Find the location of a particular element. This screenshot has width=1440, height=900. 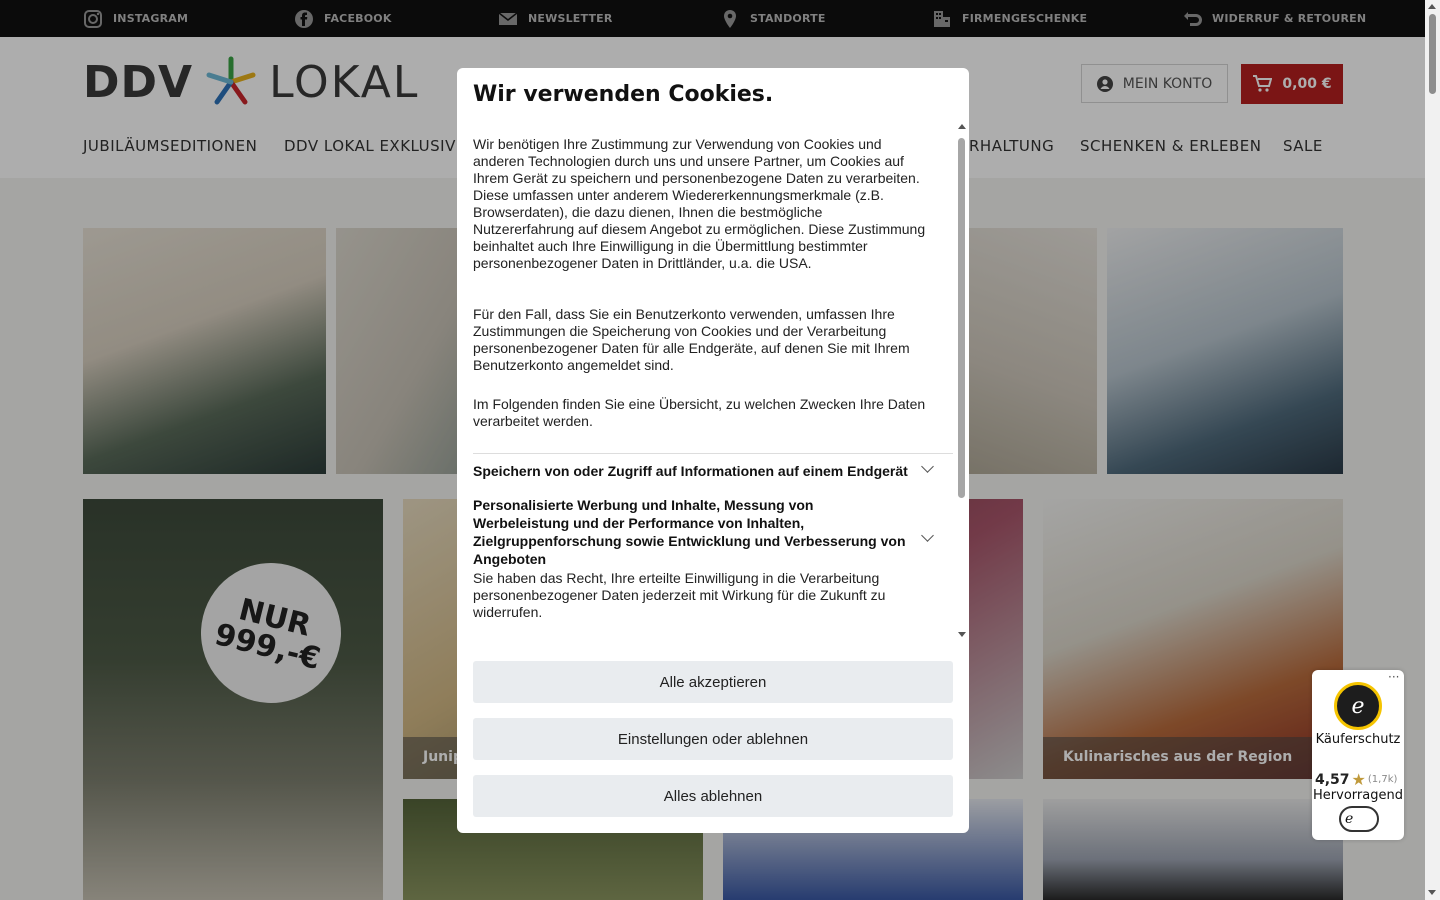

page-scrollbar is located at coordinates (1432, 450).